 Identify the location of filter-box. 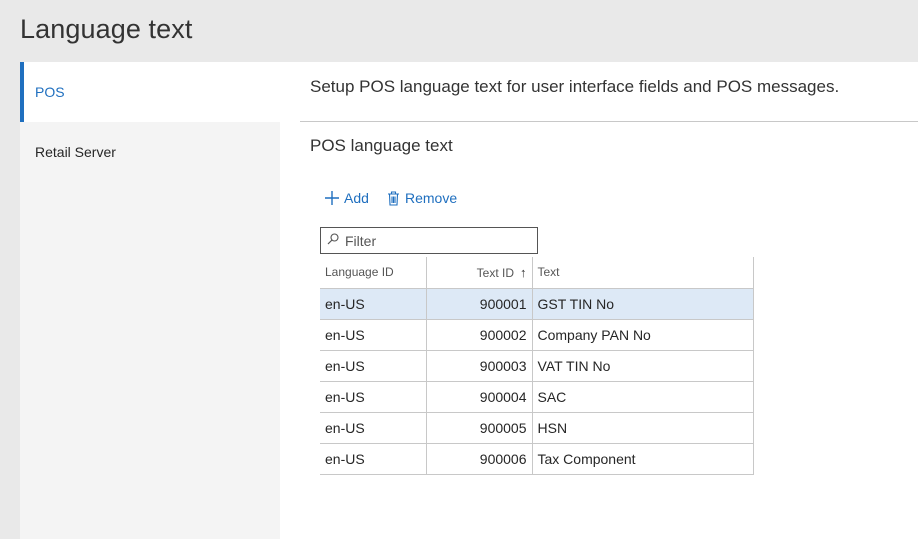
(429, 240).